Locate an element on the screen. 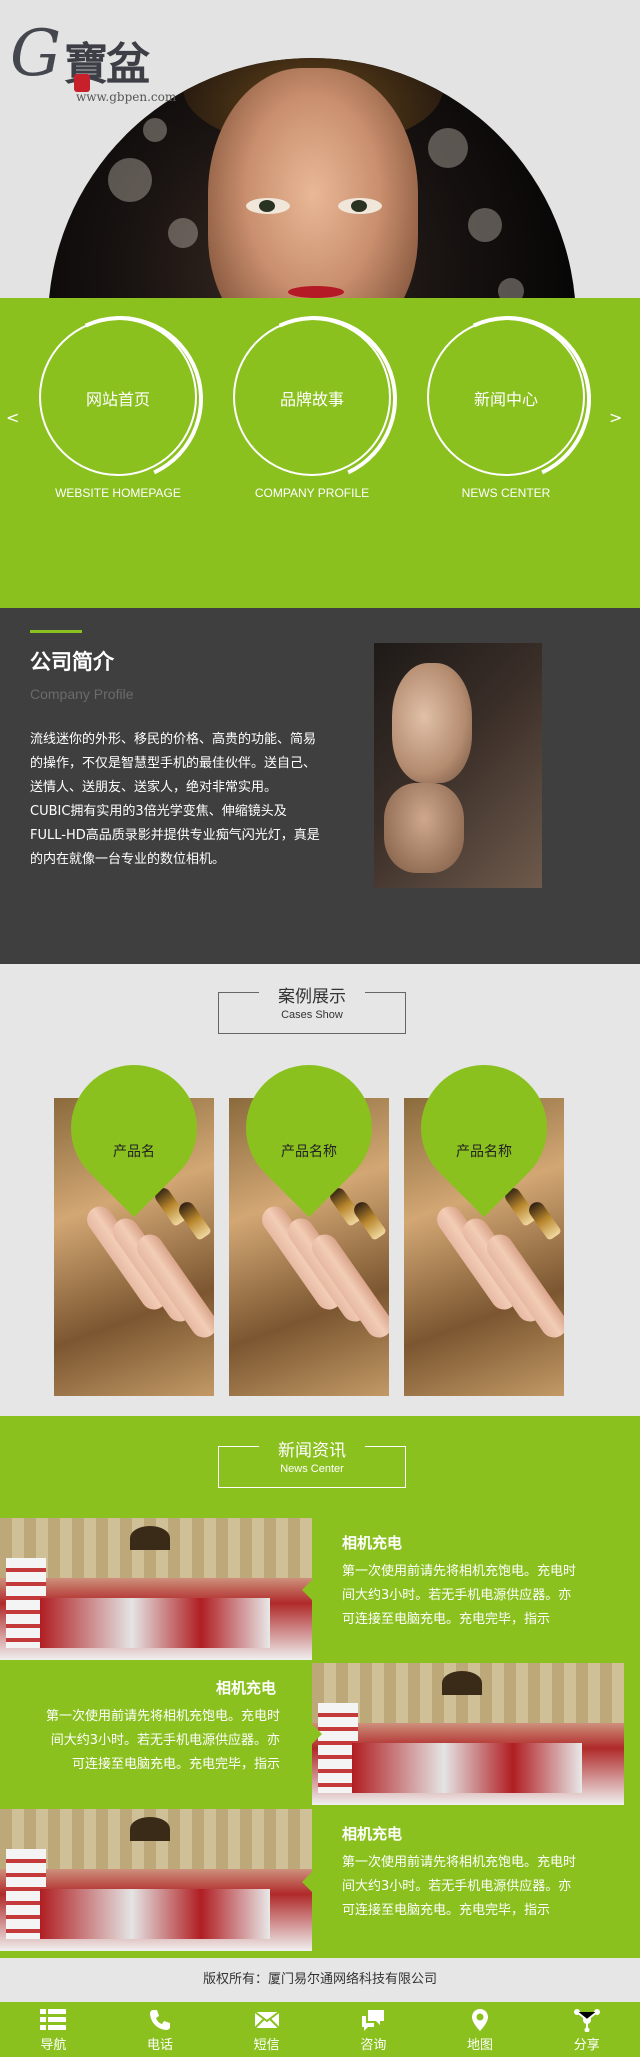  nav-circle: 网站首页 is located at coordinates (118, 397).